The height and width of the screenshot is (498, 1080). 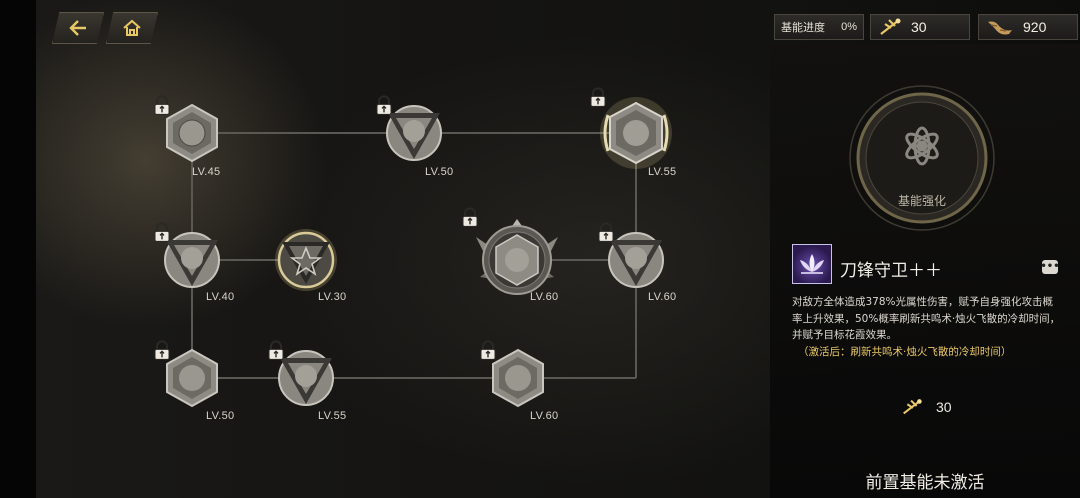 What do you see at coordinates (925, 483) in the screenshot?
I see `activation-status: 前置基能未激活` at bounding box center [925, 483].